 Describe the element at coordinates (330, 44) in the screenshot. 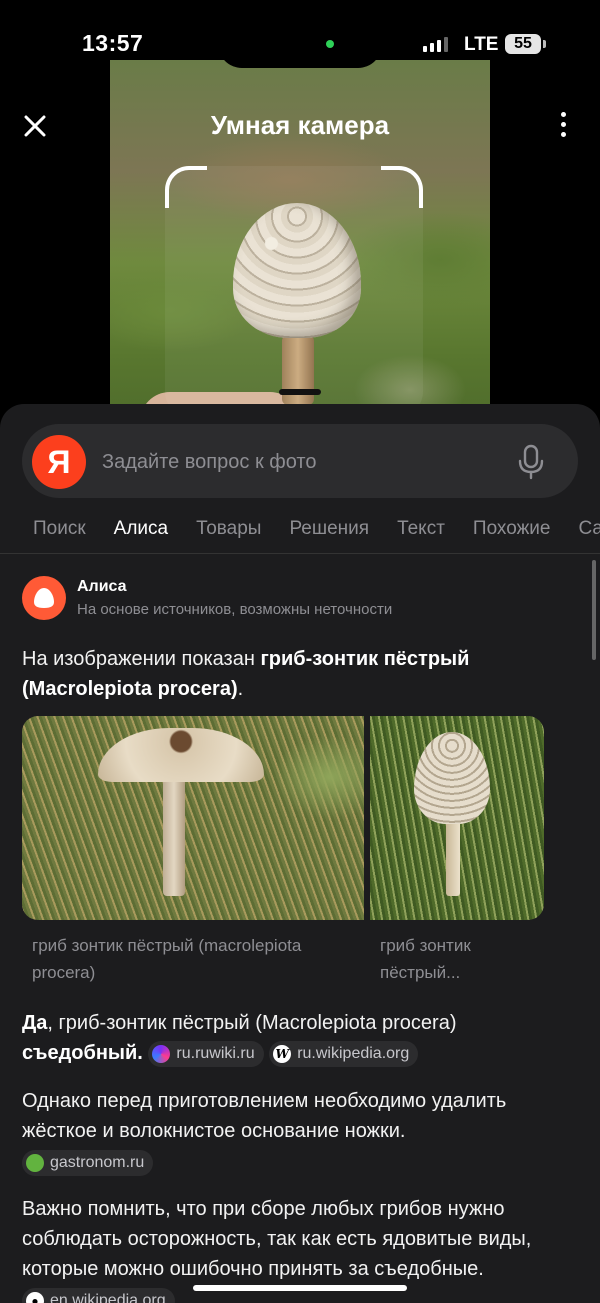

I see `camera-indicator-dot` at that location.